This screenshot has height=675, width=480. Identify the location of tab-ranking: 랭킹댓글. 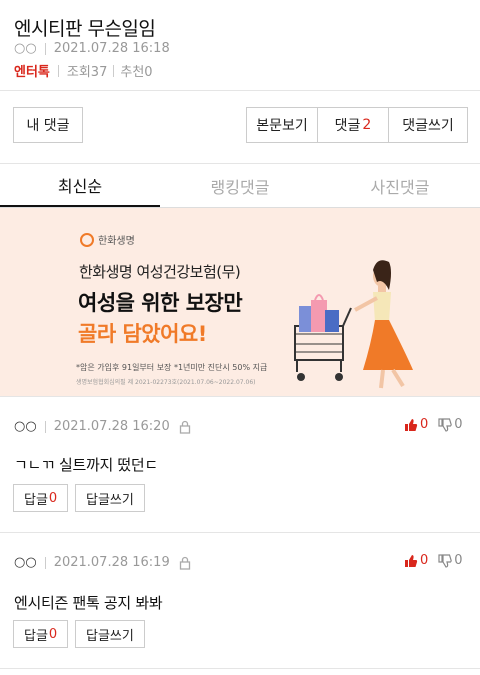
(240, 186).